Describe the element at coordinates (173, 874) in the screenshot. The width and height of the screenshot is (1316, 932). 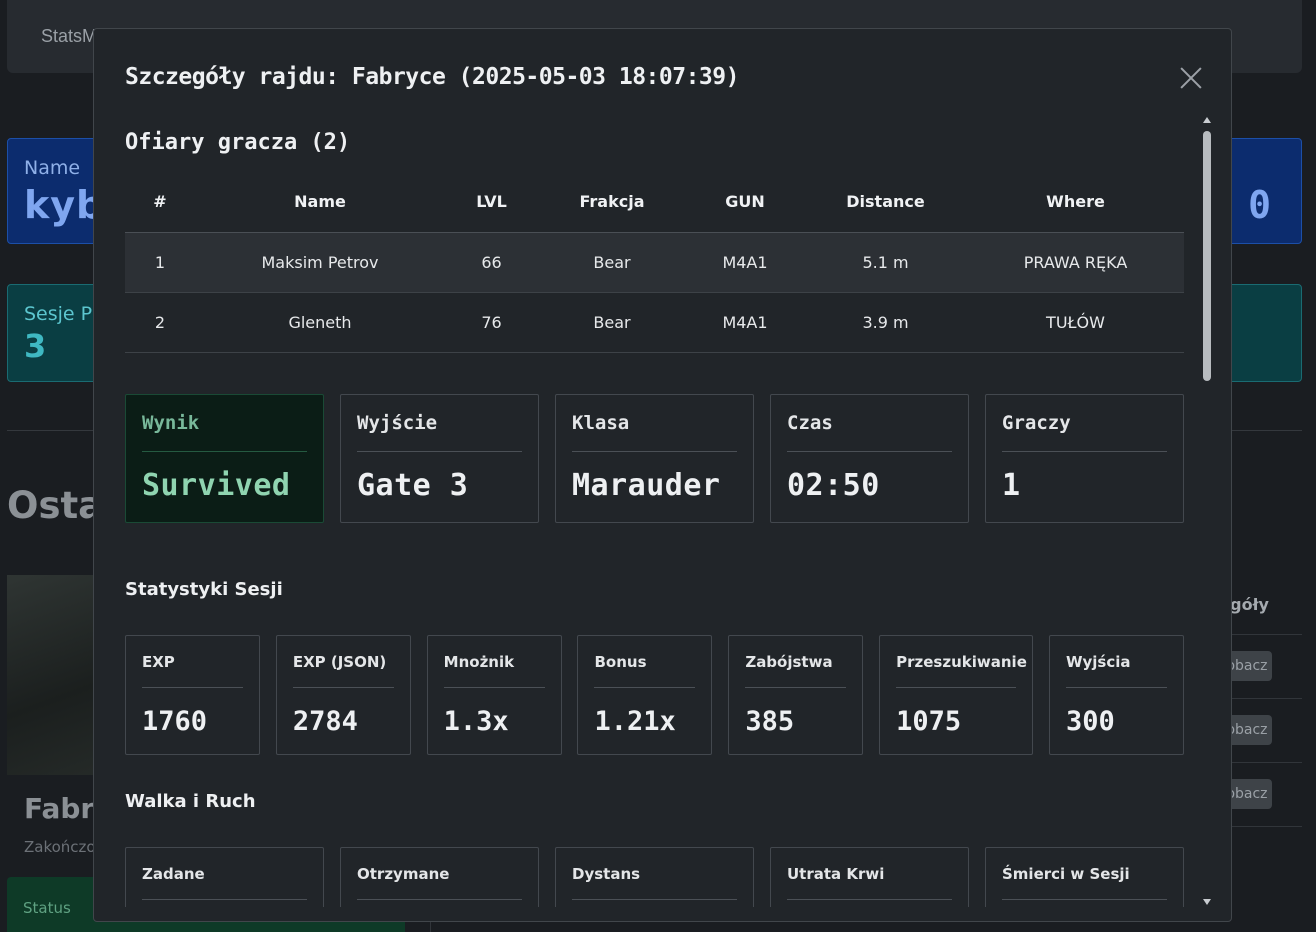
I see `stat-label: Zadane` at that location.